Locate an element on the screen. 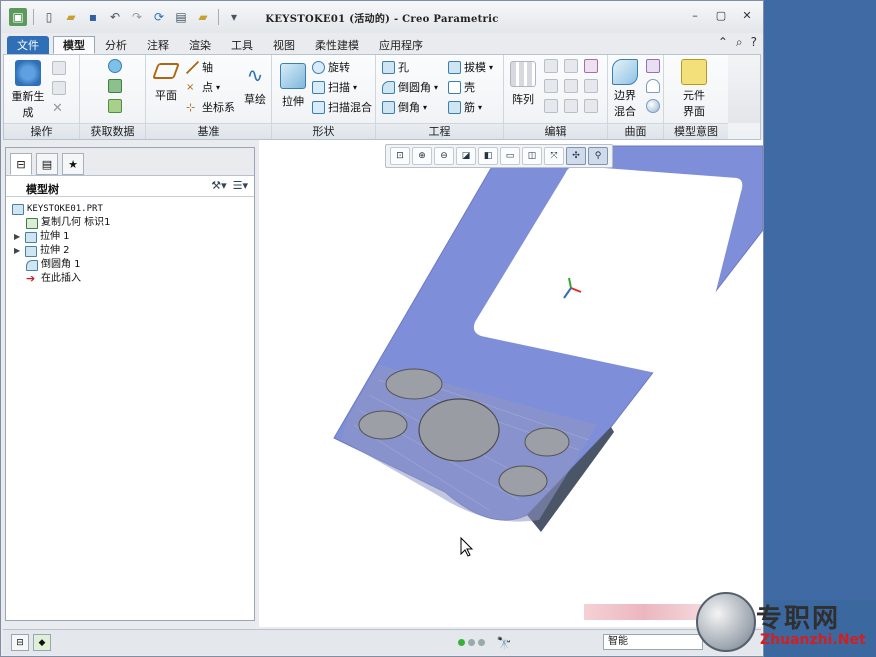 This screenshot has height=657, width=876. tab-view: 视图 is located at coordinates (284, 45).